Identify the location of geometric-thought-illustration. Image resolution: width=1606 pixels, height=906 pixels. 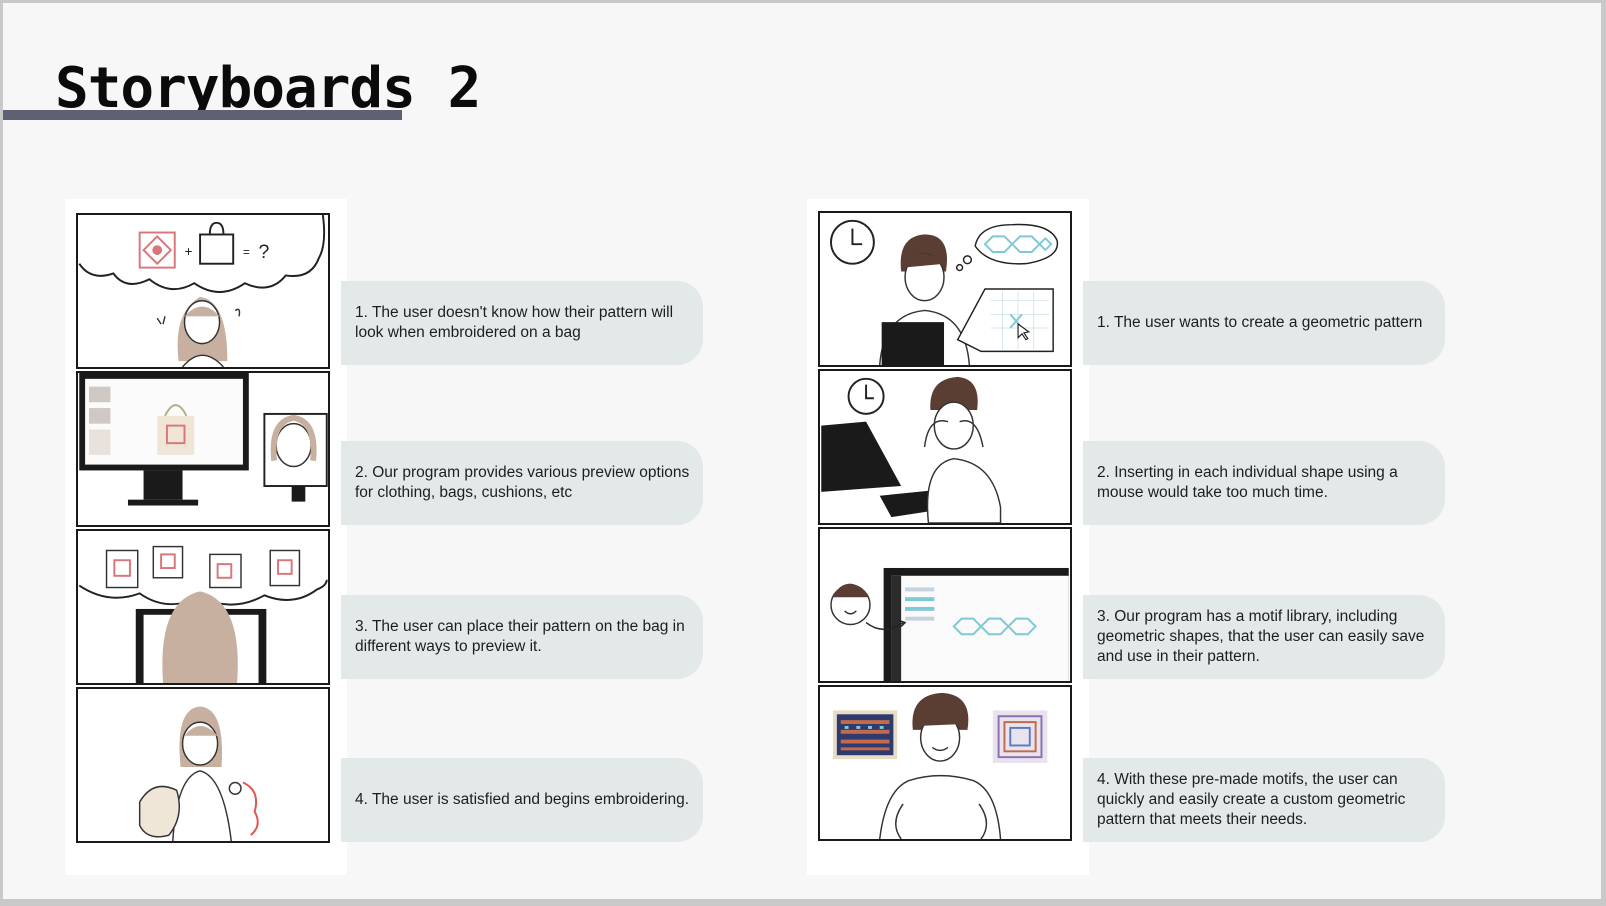
(944, 292).